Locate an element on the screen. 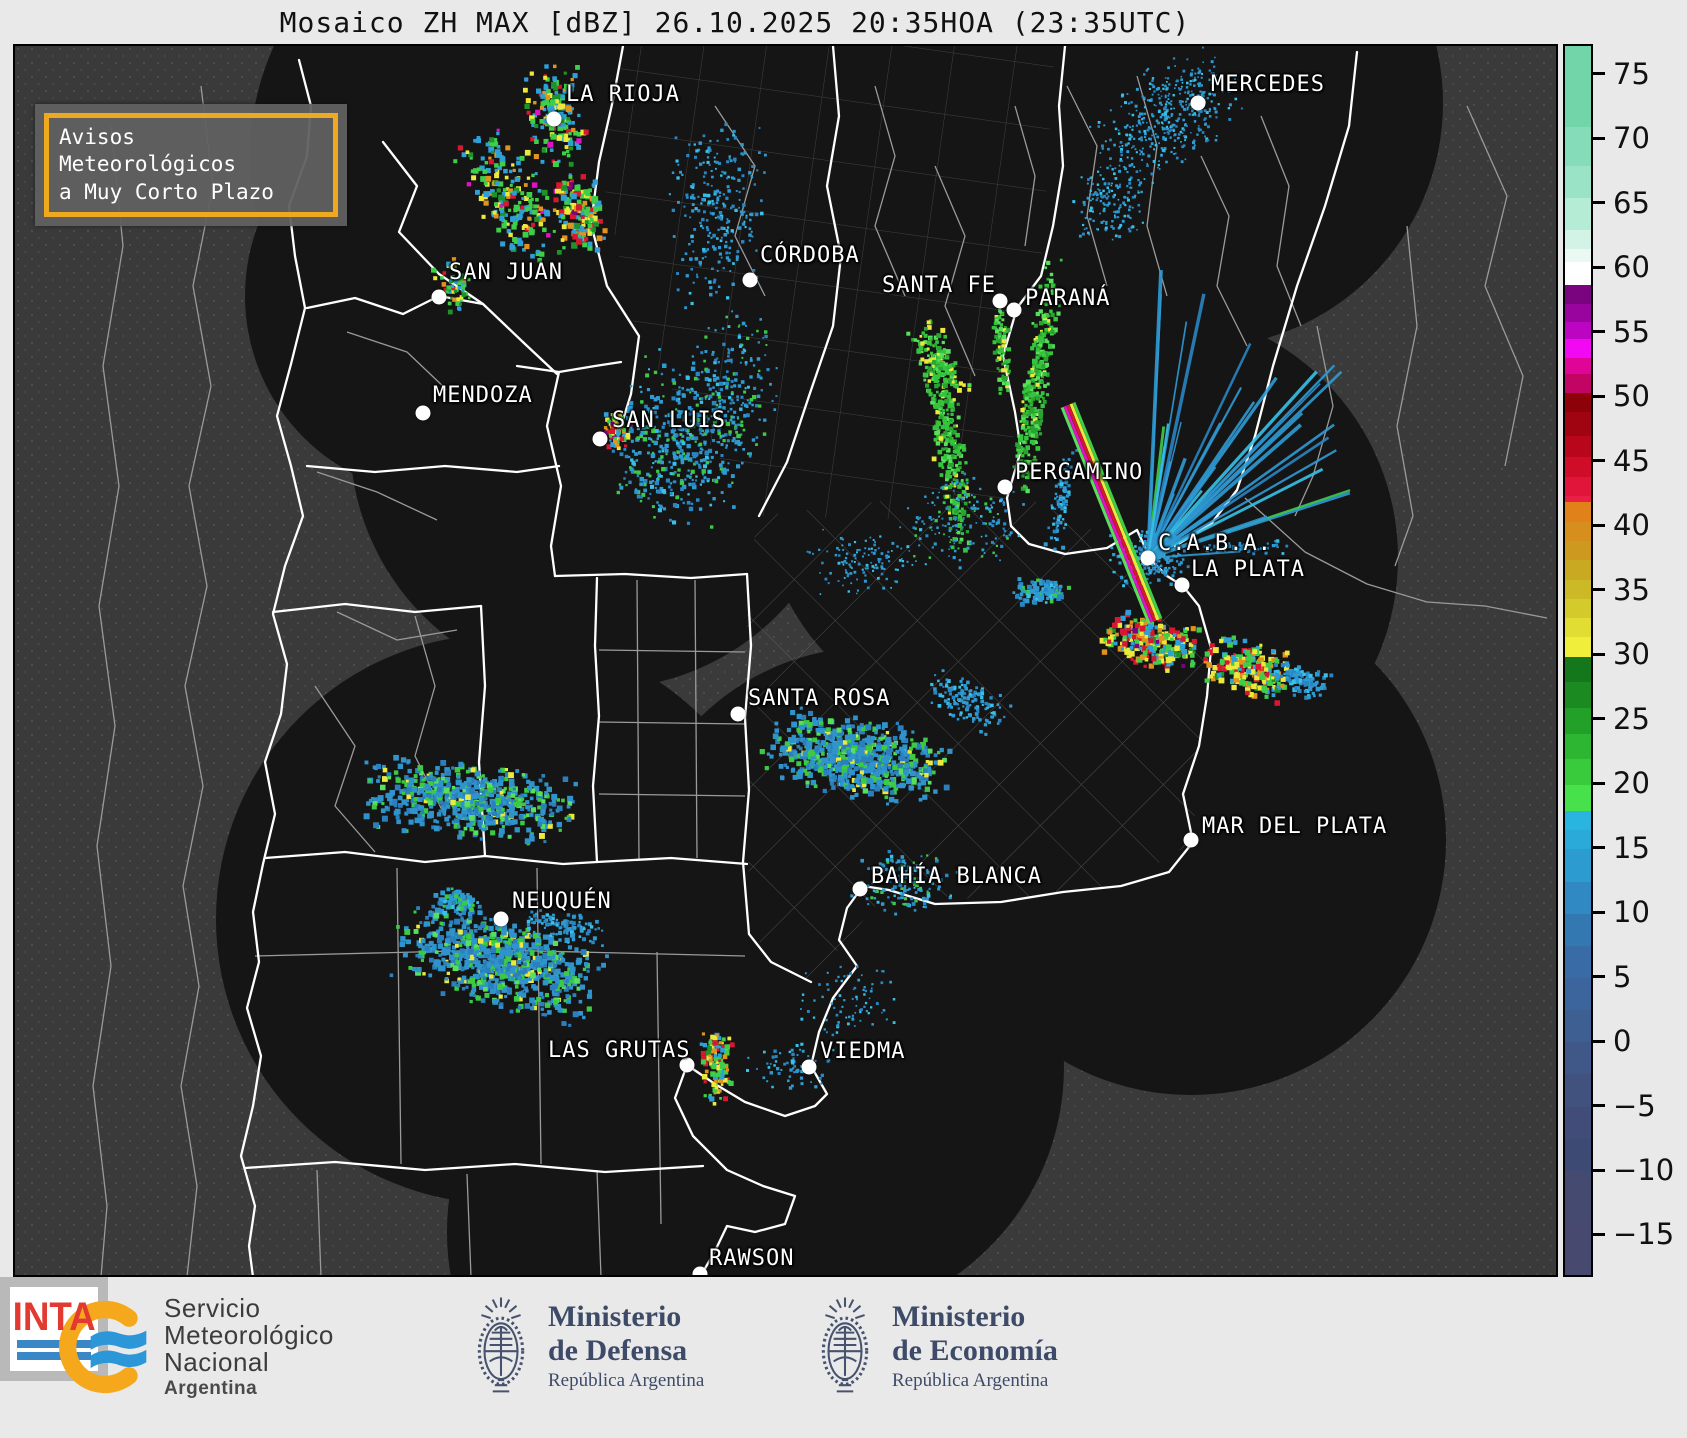  city-label: CÓRDOBA is located at coordinates (810, 255).